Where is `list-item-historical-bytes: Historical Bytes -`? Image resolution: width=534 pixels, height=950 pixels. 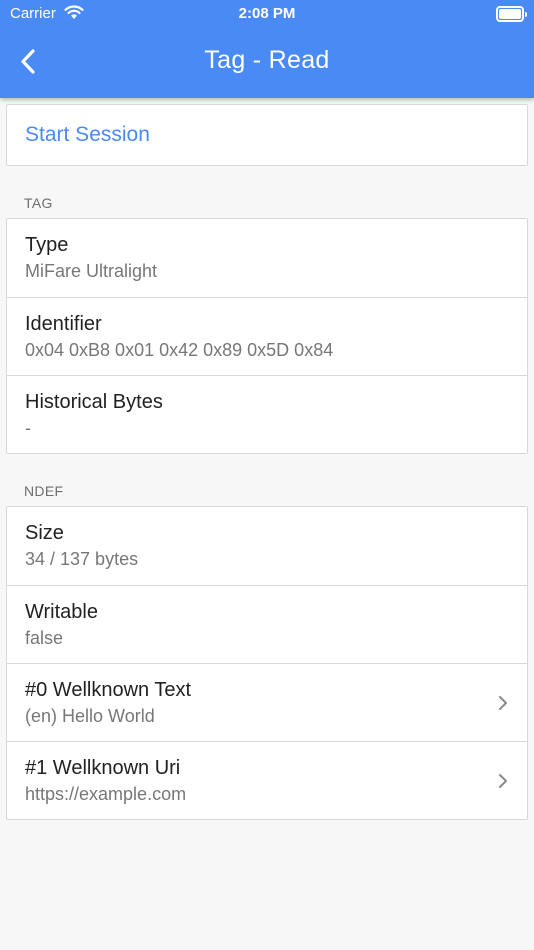
list-item-historical-bytes: Historical Bytes - is located at coordinates (267, 414).